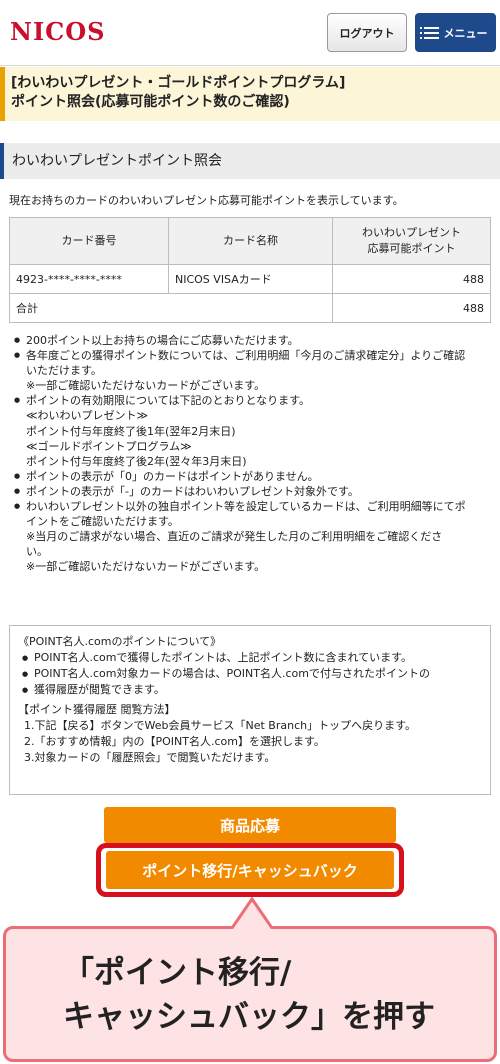 The width and height of the screenshot is (500, 1064). I want to click on history-step: 3.対象カードの「履歴照会」で閲覧いただけます。, so click(150, 757).